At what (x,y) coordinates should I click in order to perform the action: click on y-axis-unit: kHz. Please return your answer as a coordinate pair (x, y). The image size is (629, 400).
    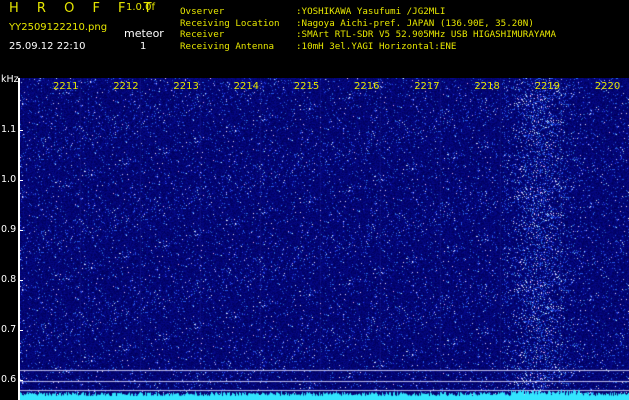
    Looking at the image, I should click on (10, 79).